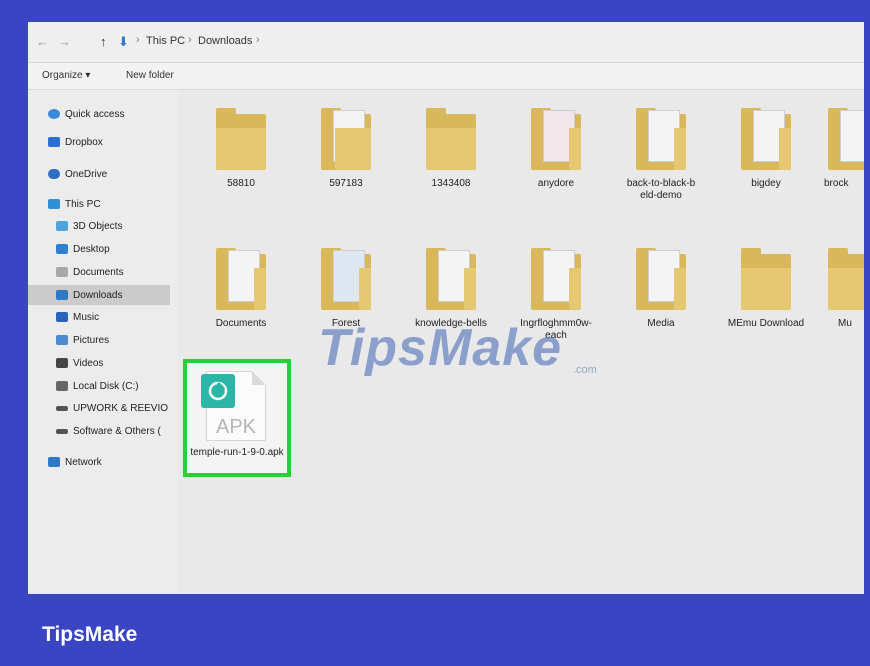 Image resolution: width=870 pixels, height=666 pixels. I want to click on folder-item: Documents, so click(241, 289).